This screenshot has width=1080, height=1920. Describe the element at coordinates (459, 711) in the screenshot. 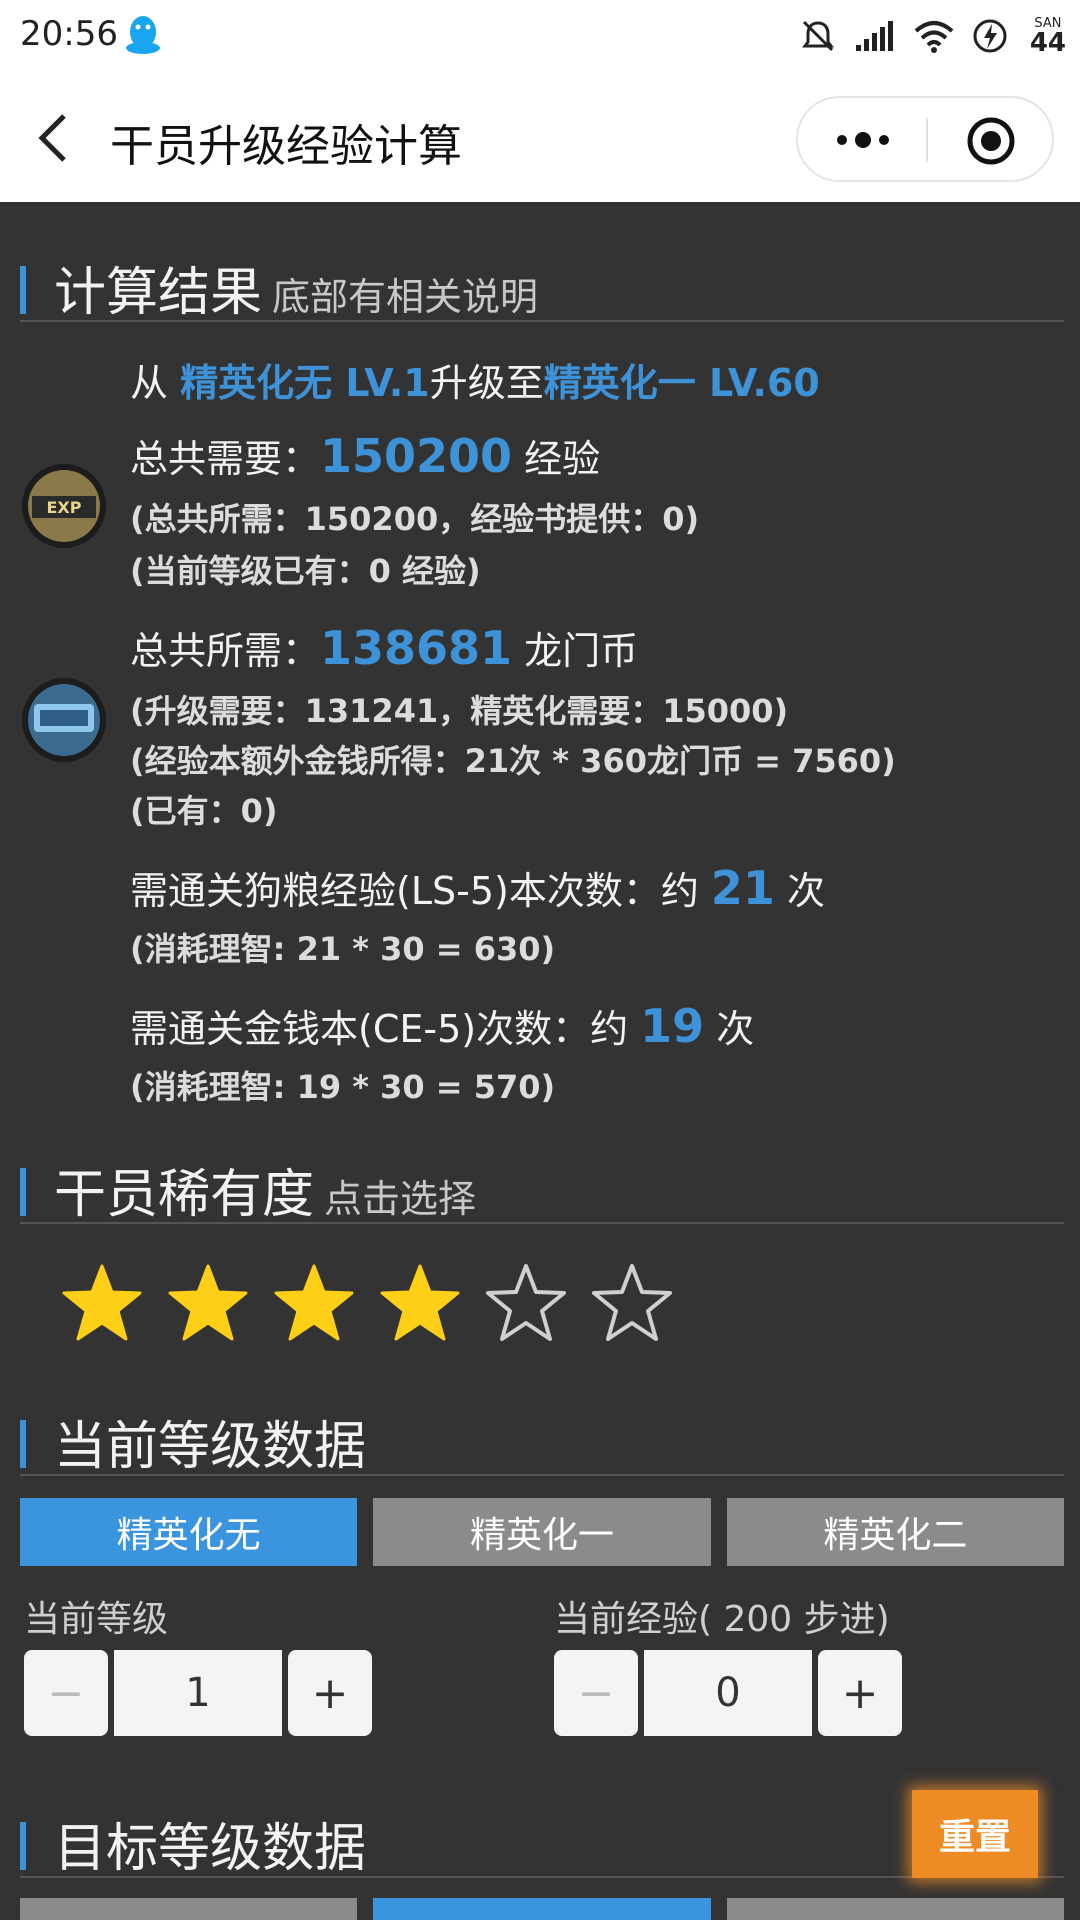

I see `coin-detail-1: (升级需要：131241，精英化需要：15000)` at that location.